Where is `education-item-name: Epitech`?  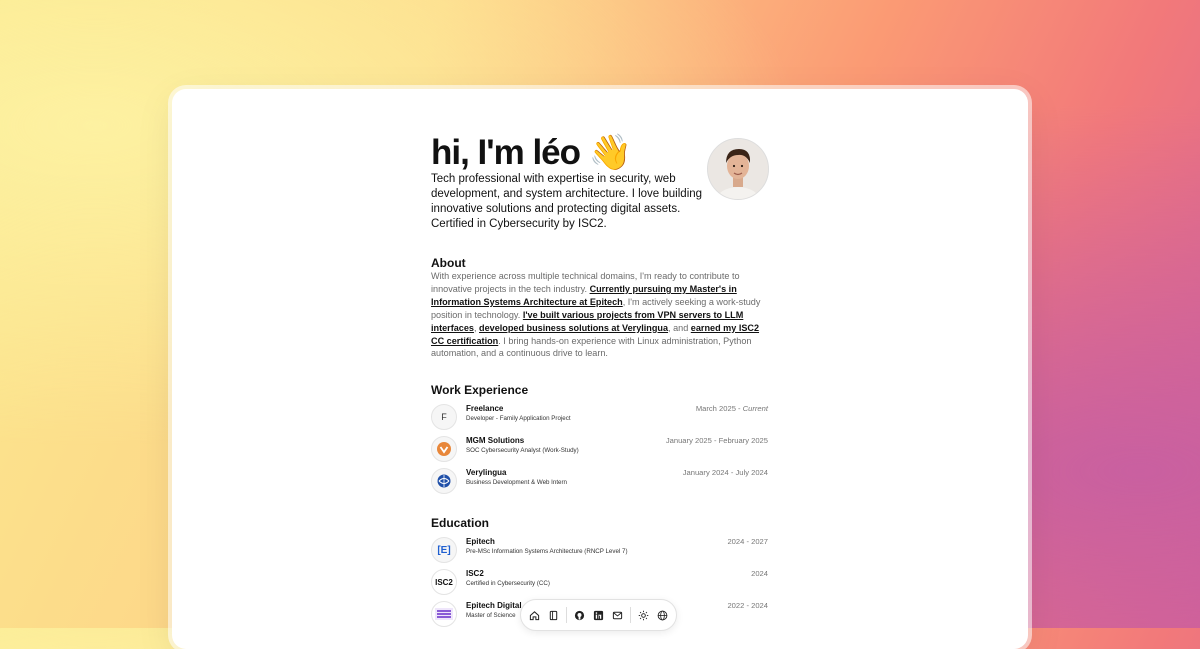 education-item-name: Epitech is located at coordinates (480, 541).